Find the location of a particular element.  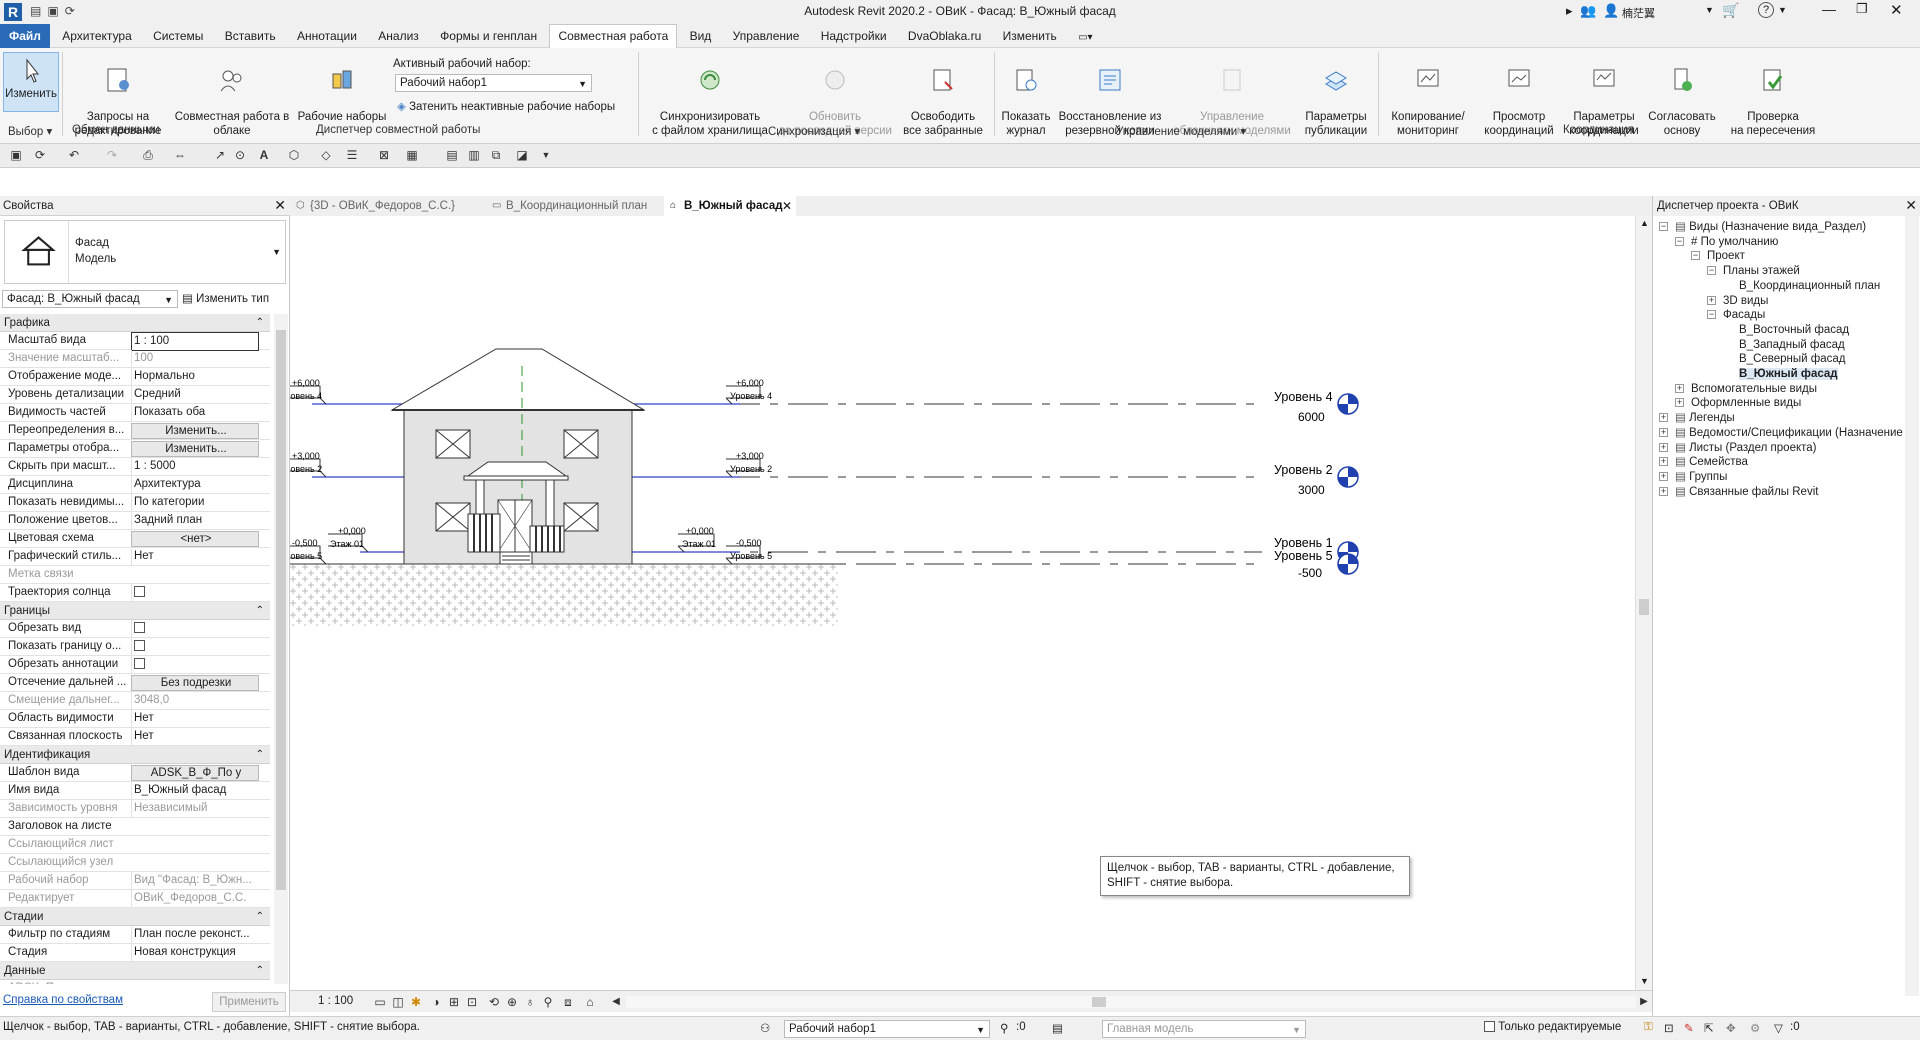

level-tag-right: +3,000 Уровень 2 is located at coordinates (748, 464).